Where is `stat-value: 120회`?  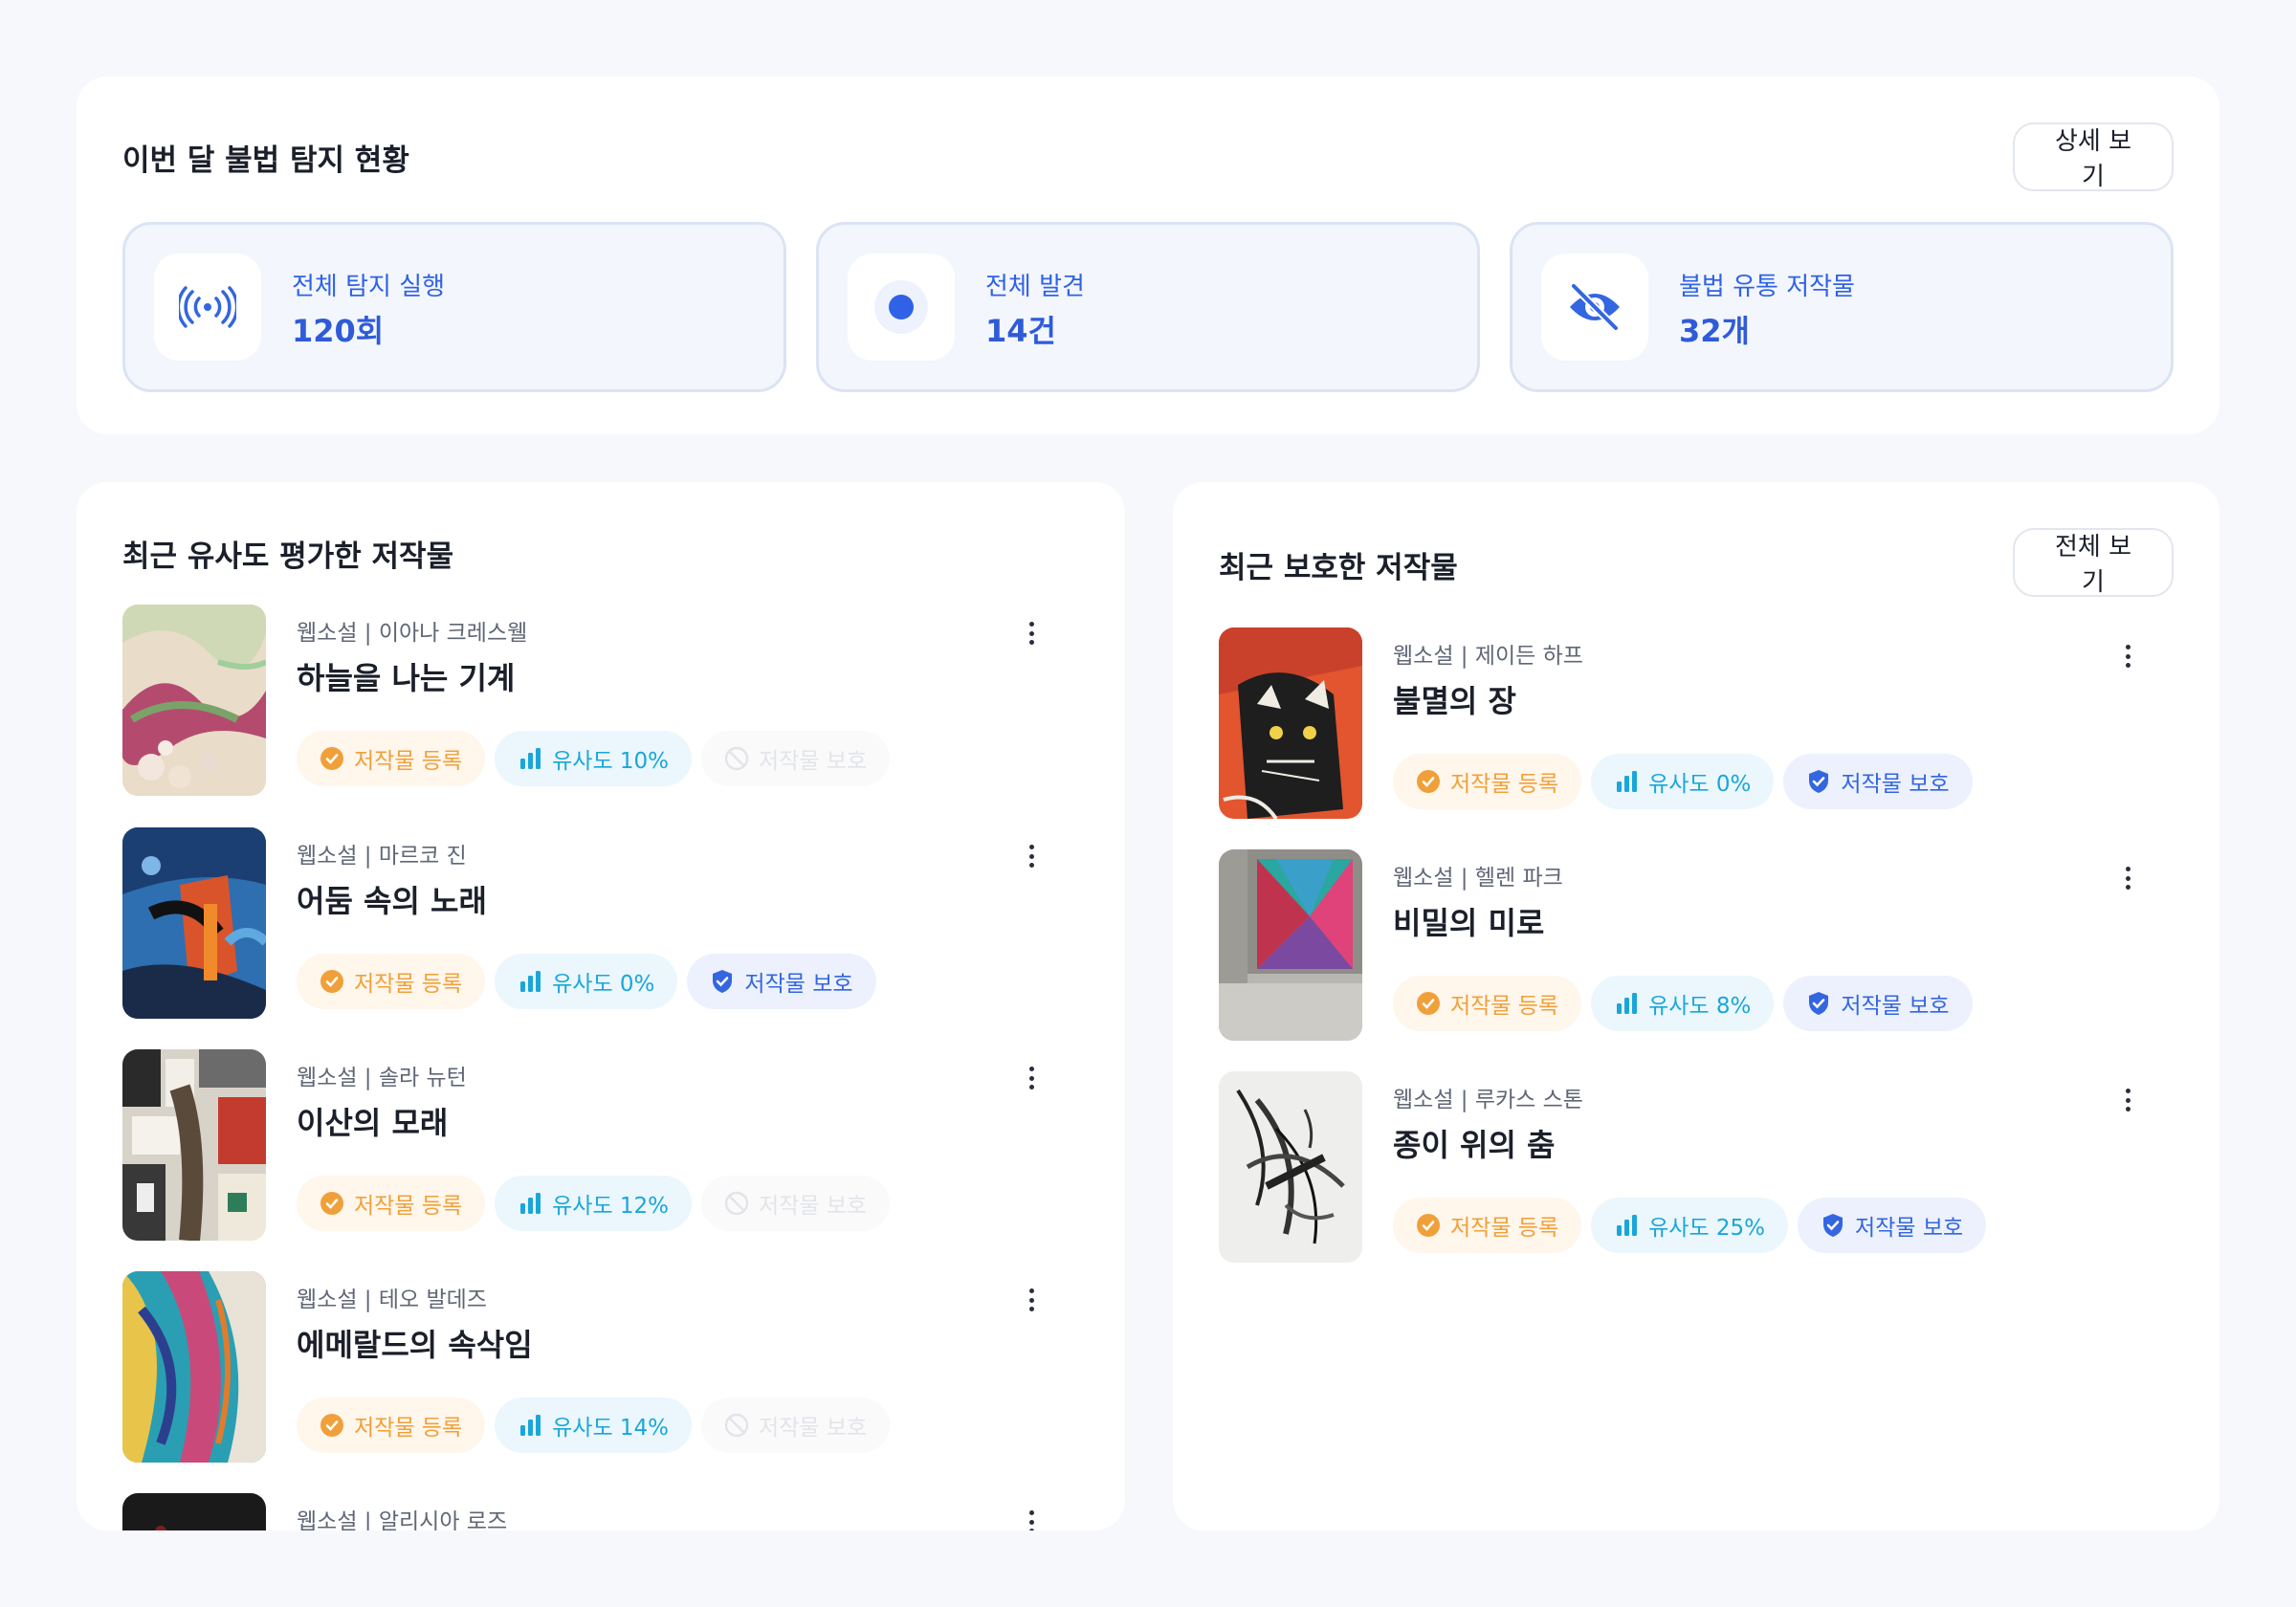 stat-value: 120회 is located at coordinates (338, 331).